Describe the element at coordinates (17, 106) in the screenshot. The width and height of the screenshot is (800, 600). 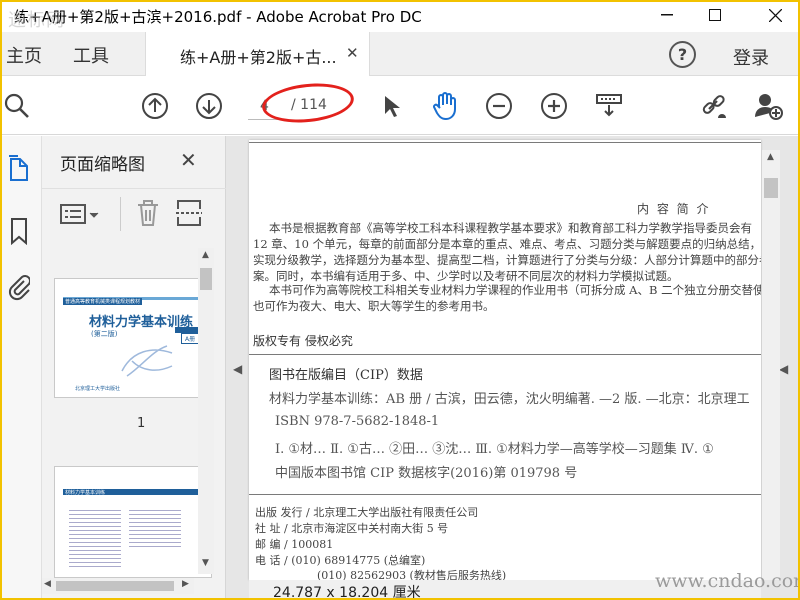
I see `search-icon` at that location.